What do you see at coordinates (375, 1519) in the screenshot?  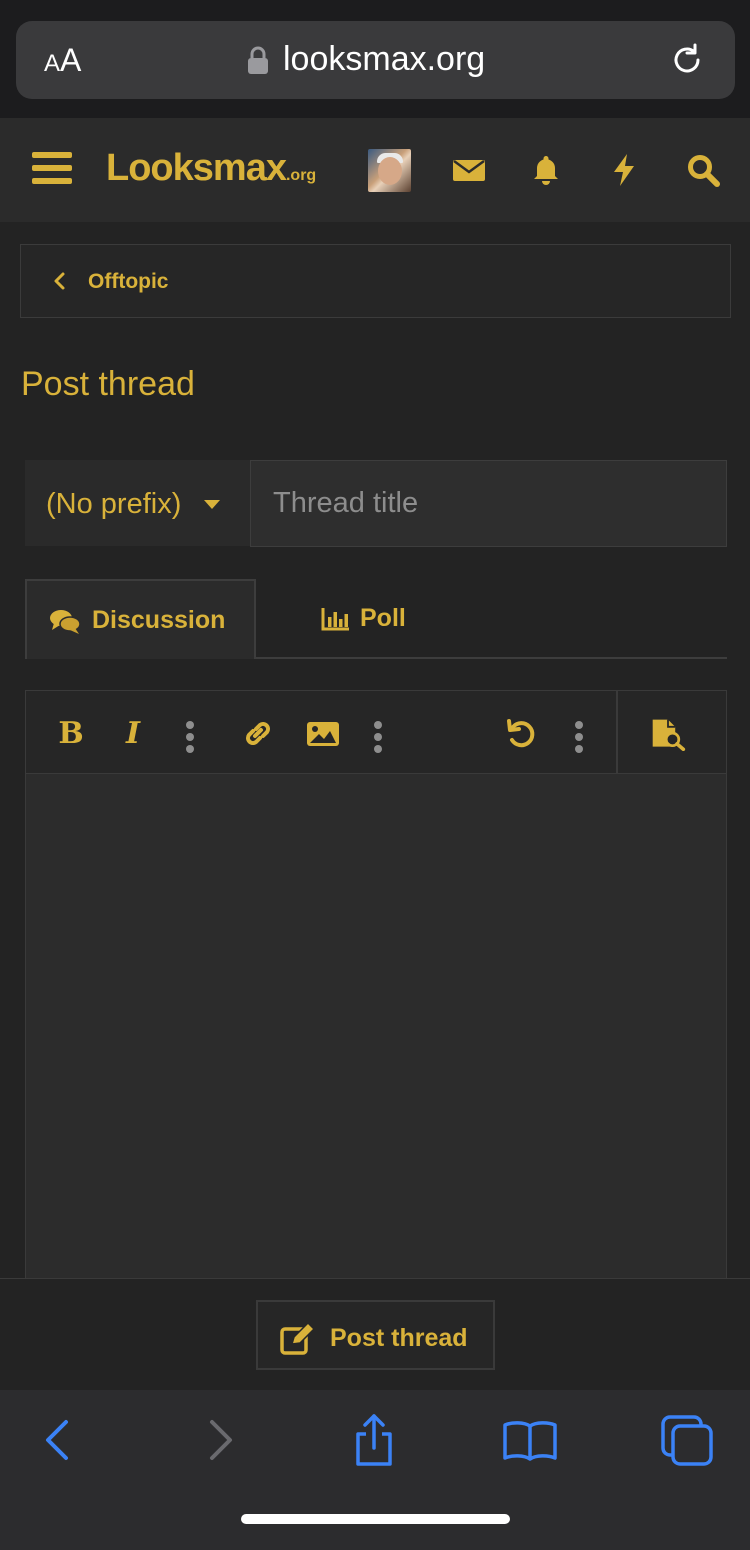 I see `home-indicator` at bounding box center [375, 1519].